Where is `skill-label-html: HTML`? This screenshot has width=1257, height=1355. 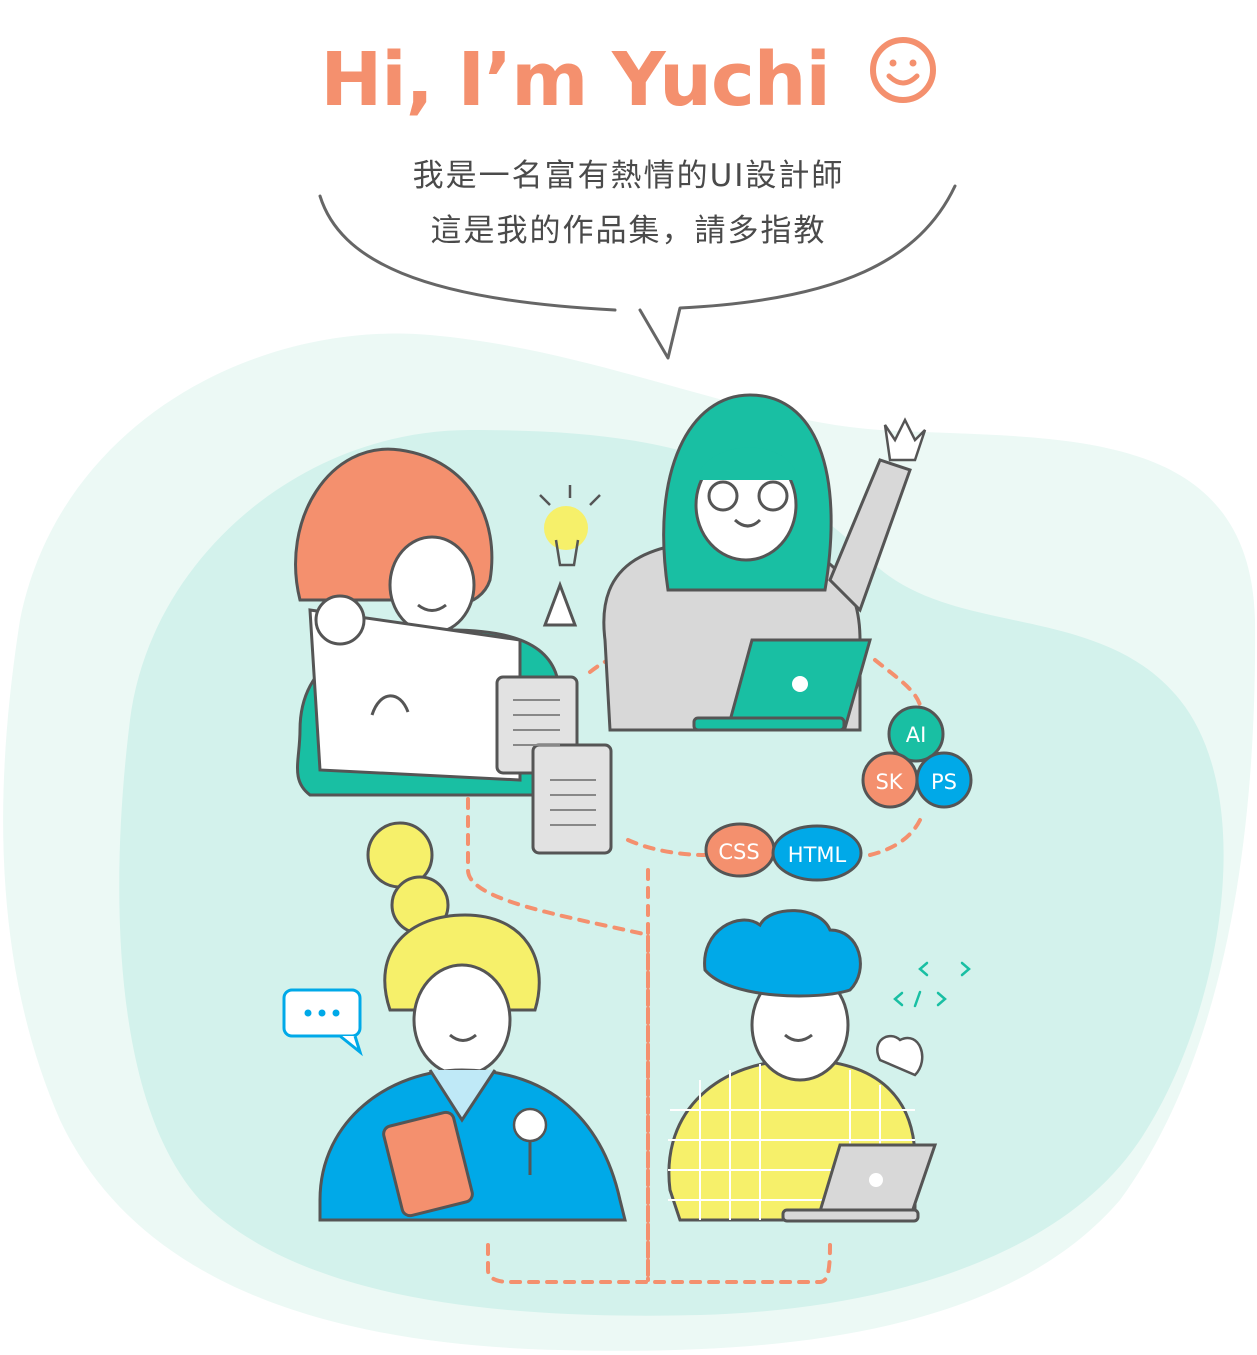
skill-label-html: HTML is located at coordinates (817, 855).